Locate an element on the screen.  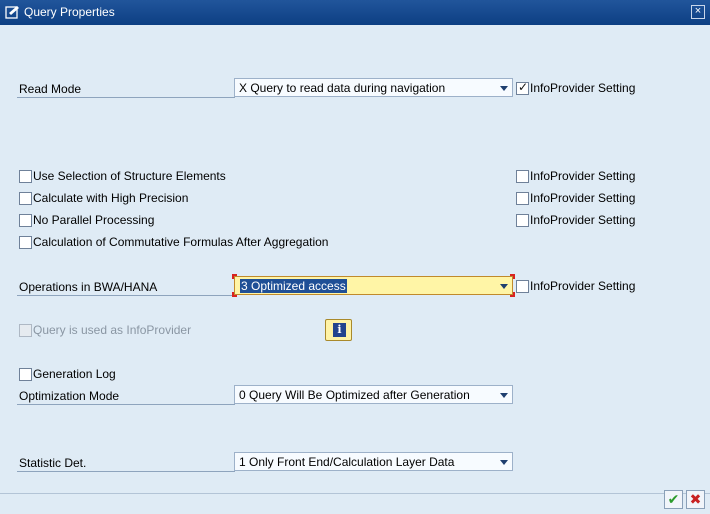
query-infoprovider-label: Query is used as InfoProvider is located at coordinates (112, 330).